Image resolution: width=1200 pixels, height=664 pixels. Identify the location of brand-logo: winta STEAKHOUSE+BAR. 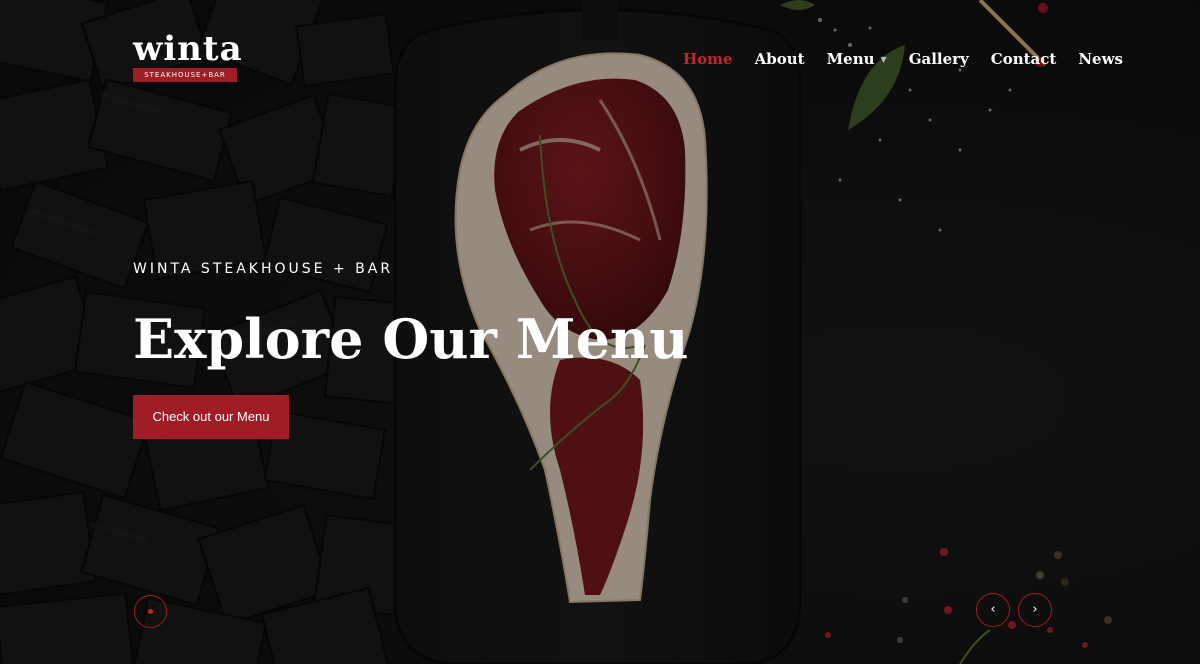
(188, 55).